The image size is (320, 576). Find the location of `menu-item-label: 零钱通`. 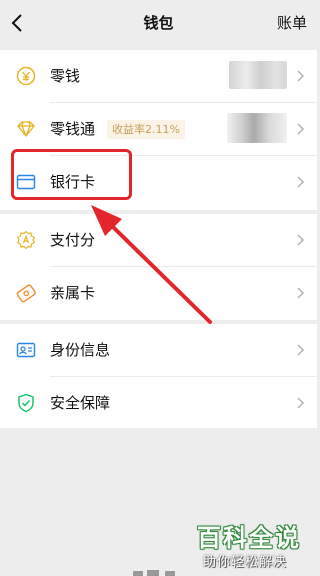

menu-item-label: 零钱通 is located at coordinates (73, 129).